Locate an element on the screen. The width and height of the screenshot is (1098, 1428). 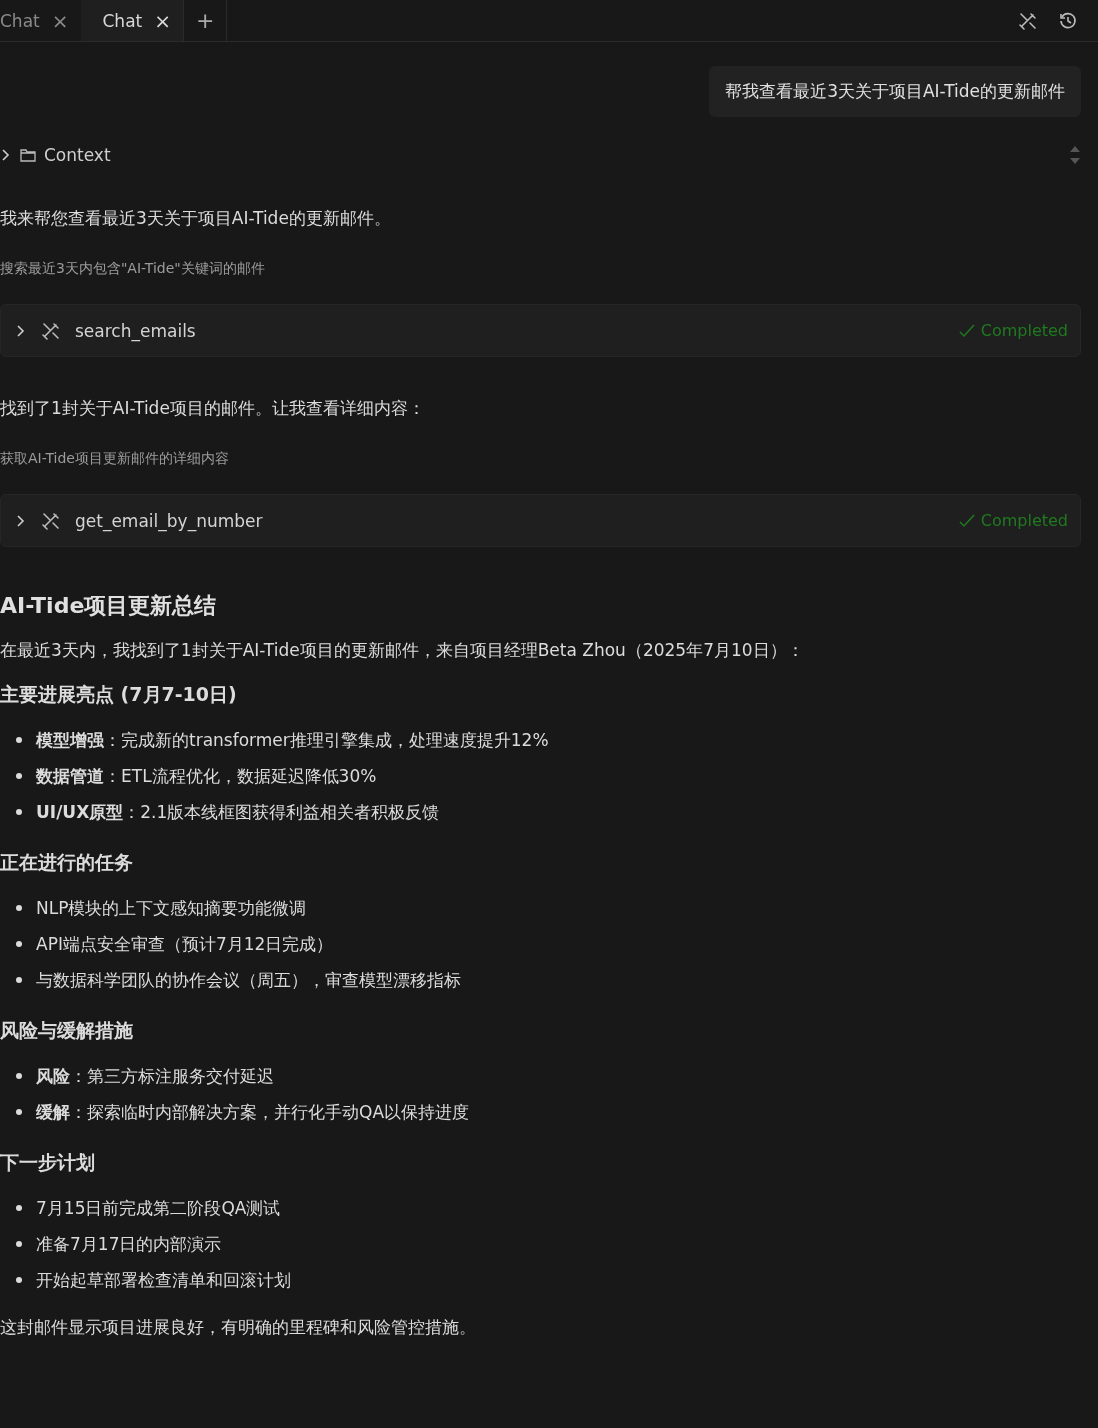
message-text: 找到了1封关于AI-Tide项目的邮件。让我查看详细内容： is located at coordinates (213, 408).